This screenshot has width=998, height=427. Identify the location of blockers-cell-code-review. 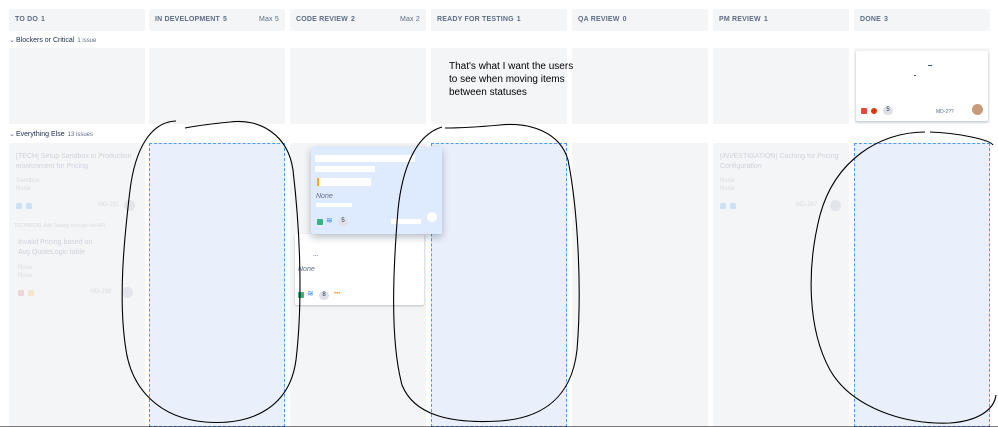
(358, 86).